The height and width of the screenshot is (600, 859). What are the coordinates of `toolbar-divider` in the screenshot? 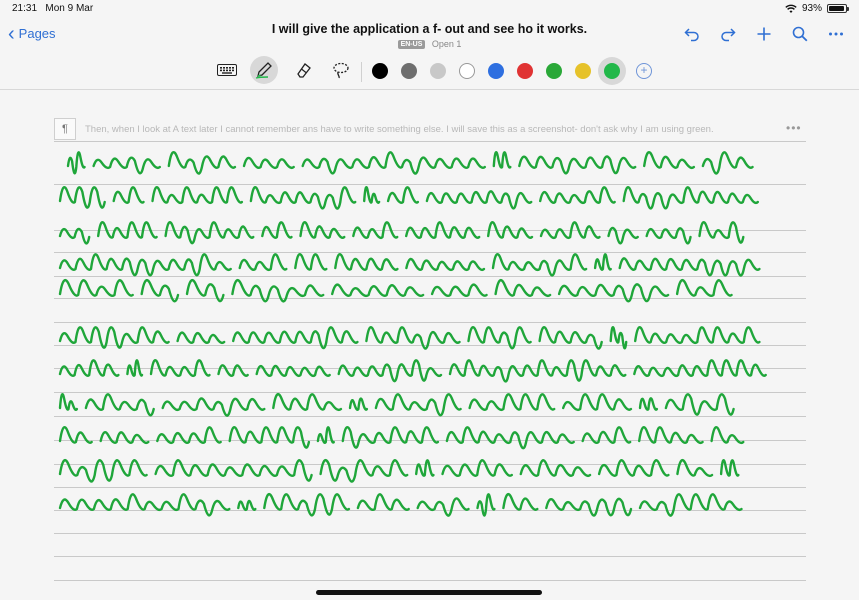 It's located at (361, 72).